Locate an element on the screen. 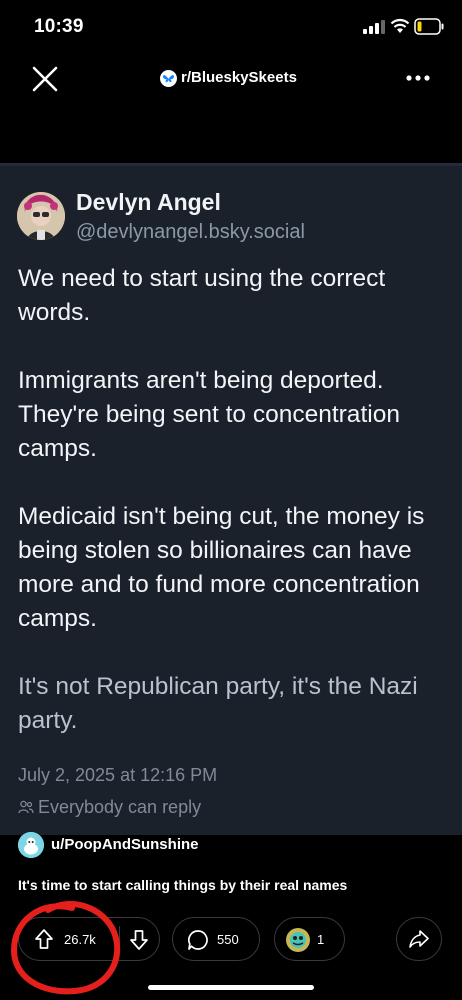 The image size is (462, 1000). close-icon is located at coordinates (45, 79).